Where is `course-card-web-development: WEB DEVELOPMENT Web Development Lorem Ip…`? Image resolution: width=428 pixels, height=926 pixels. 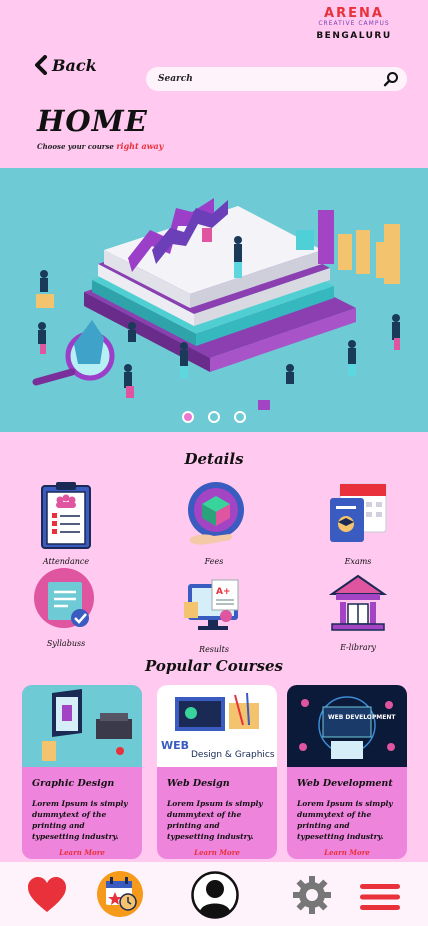 course-card-web-development: WEB DEVELOPMENT Web Development Lorem Ip… is located at coordinates (347, 772).